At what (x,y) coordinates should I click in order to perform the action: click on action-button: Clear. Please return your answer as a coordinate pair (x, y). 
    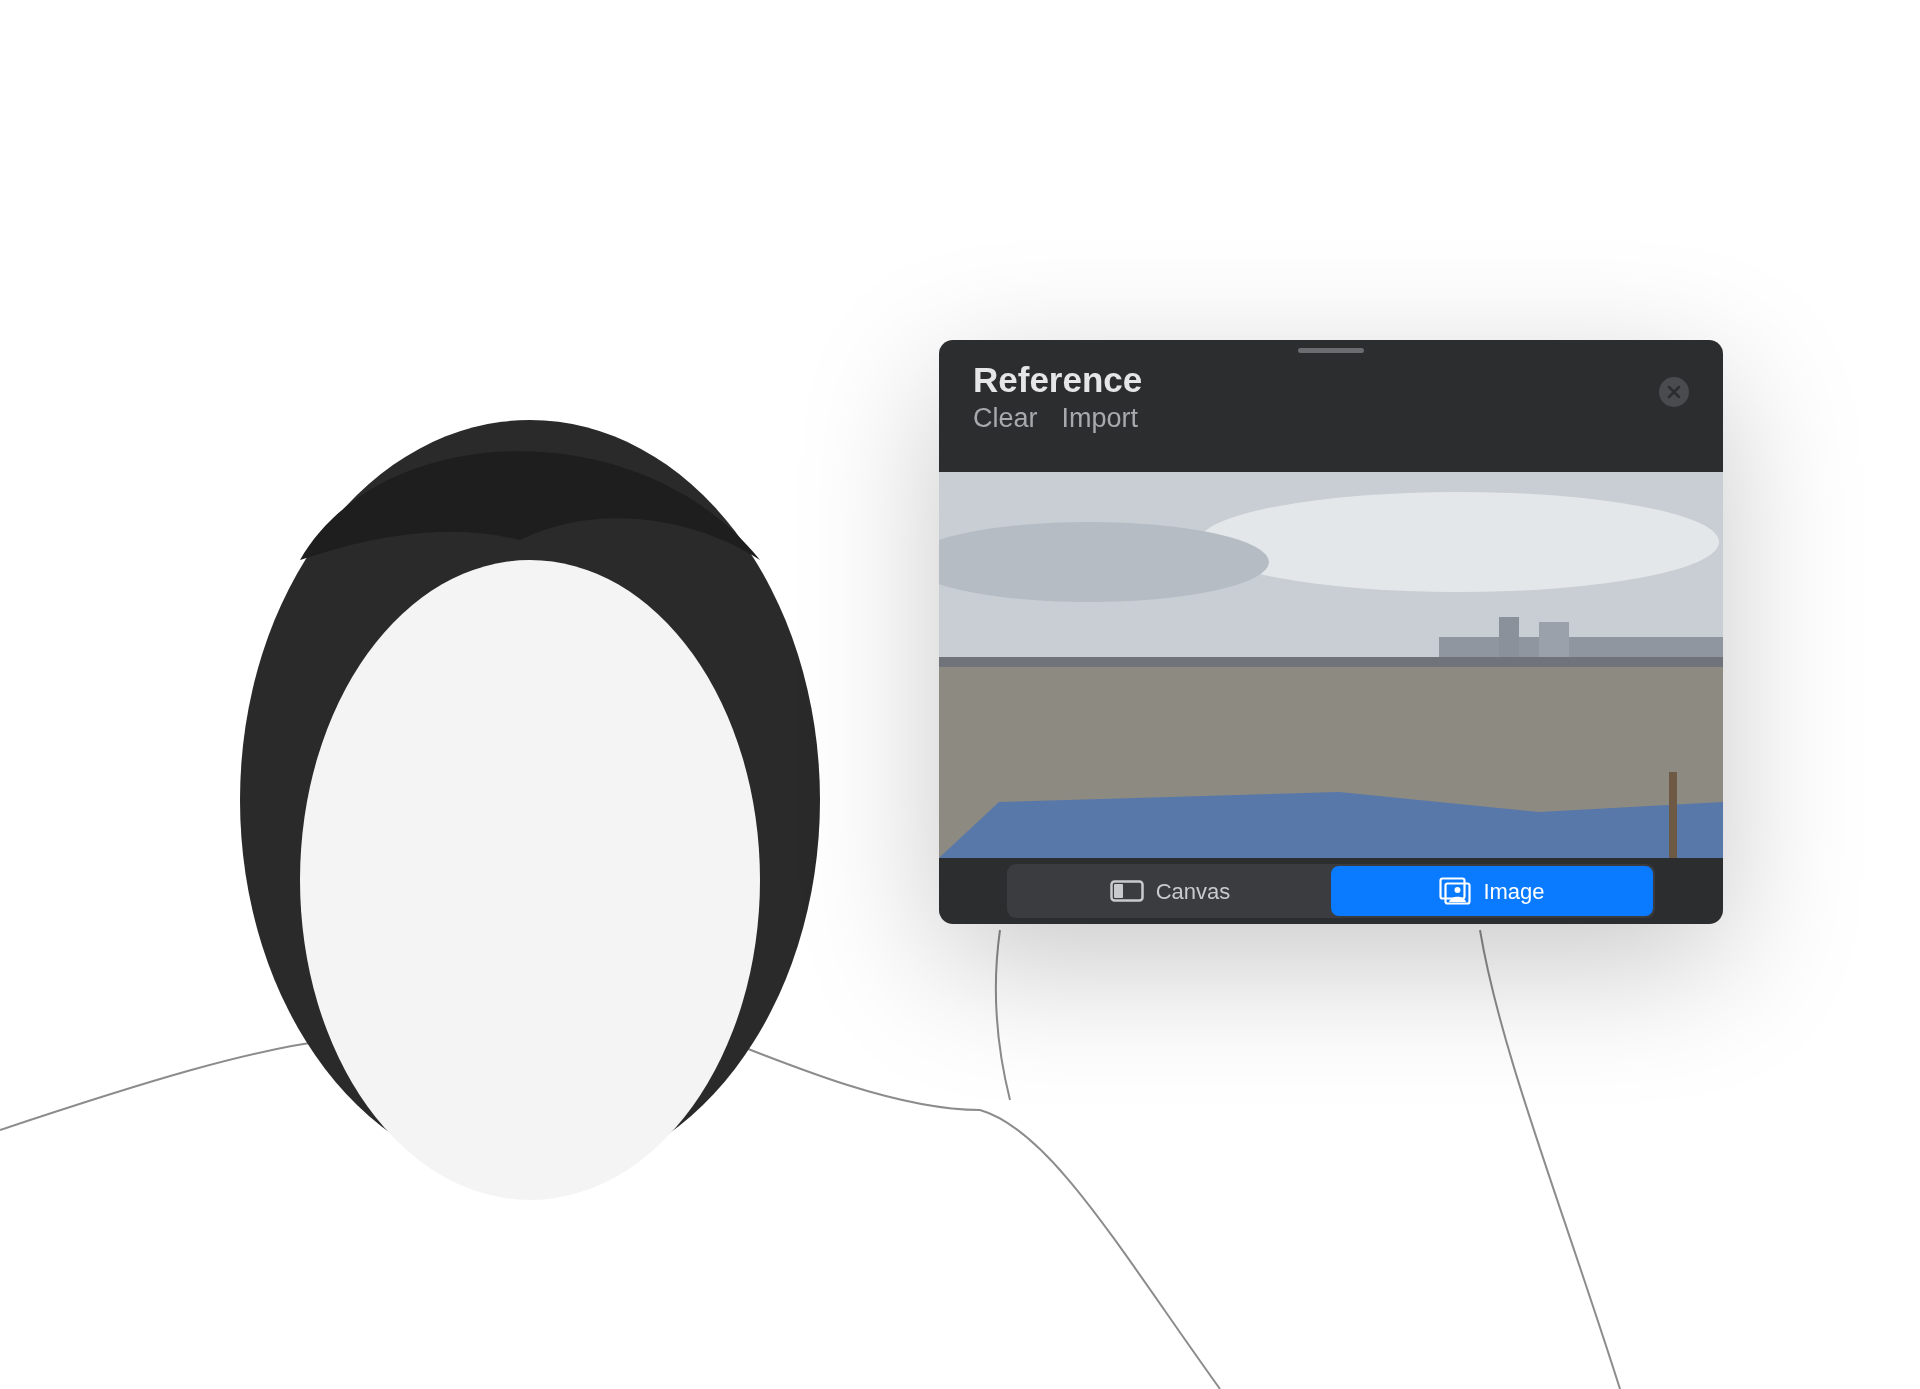
    Looking at the image, I should click on (1005, 419).